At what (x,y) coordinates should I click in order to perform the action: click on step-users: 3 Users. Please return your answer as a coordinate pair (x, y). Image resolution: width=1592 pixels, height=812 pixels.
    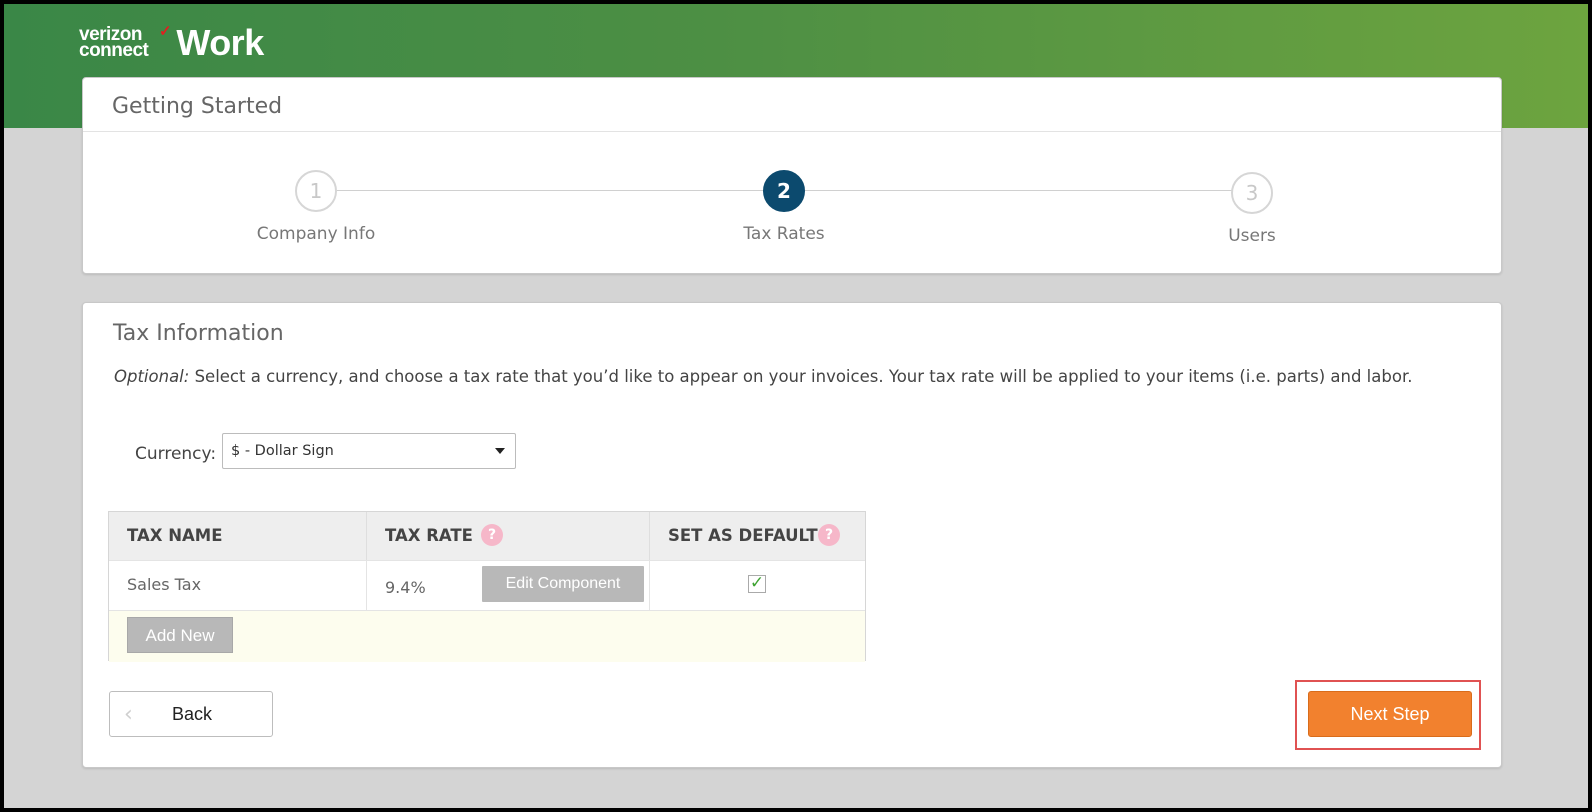
    Looking at the image, I should click on (1252, 209).